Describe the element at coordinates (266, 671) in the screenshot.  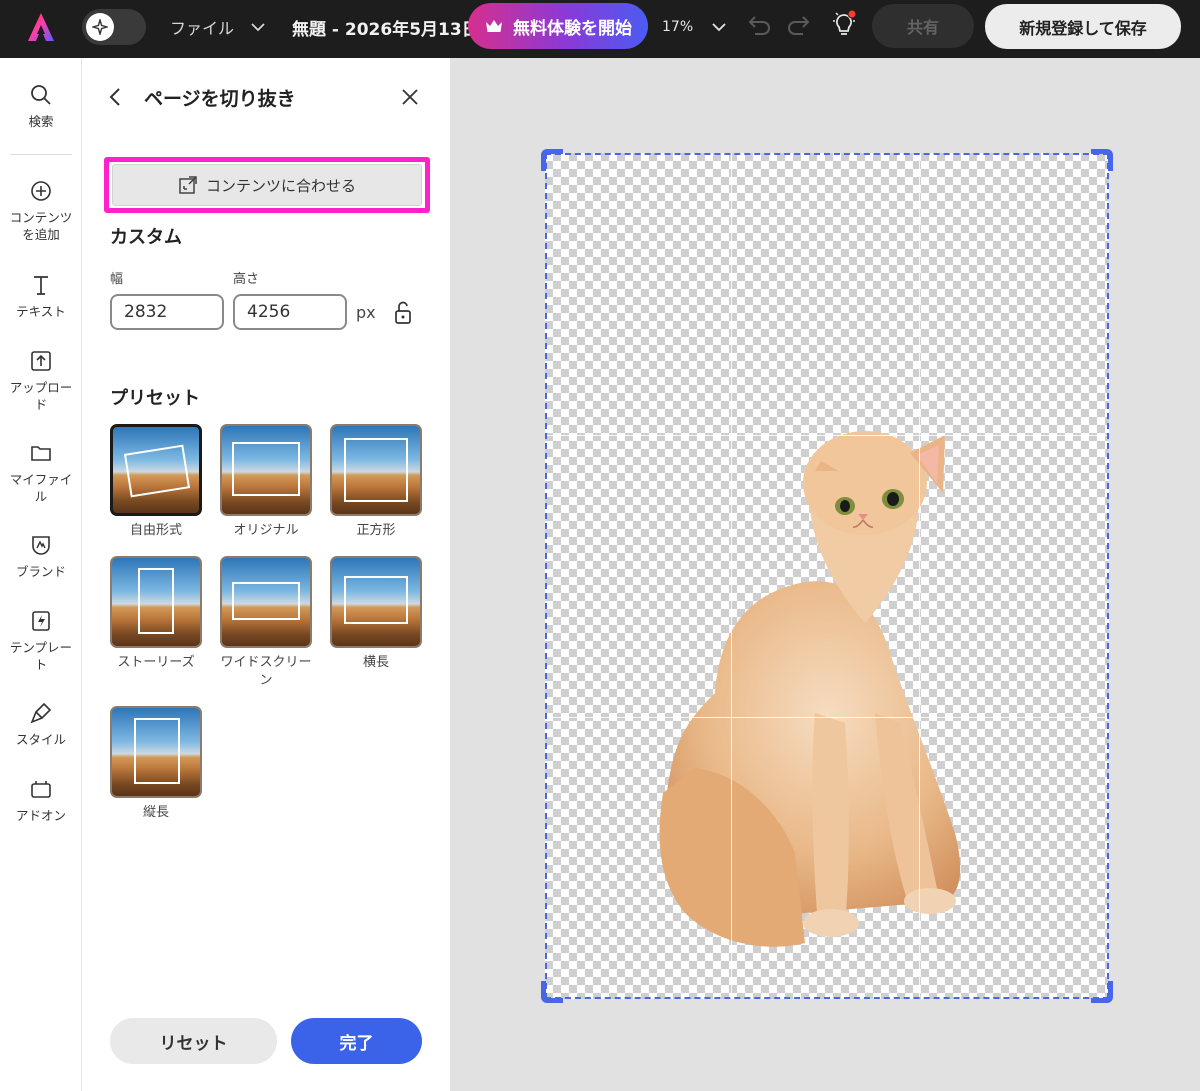
I see `preset-label: ワイドスクリーン` at that location.